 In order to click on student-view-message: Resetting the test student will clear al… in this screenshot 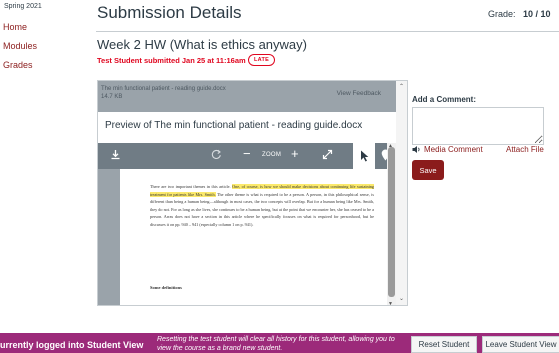, I will do `click(276, 344)`.